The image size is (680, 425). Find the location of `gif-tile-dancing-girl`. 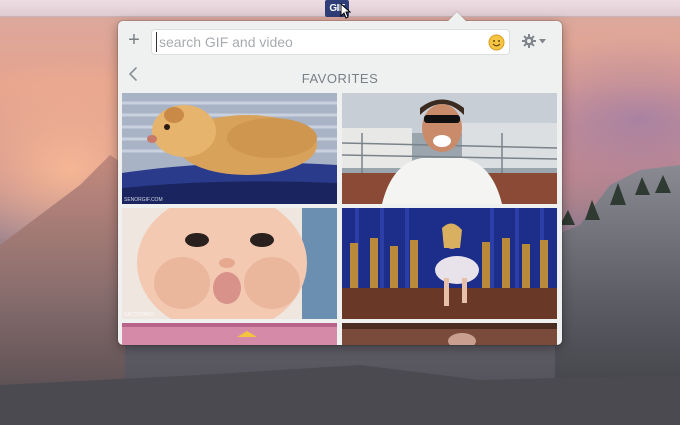

gif-tile-dancing-girl is located at coordinates (449, 263).